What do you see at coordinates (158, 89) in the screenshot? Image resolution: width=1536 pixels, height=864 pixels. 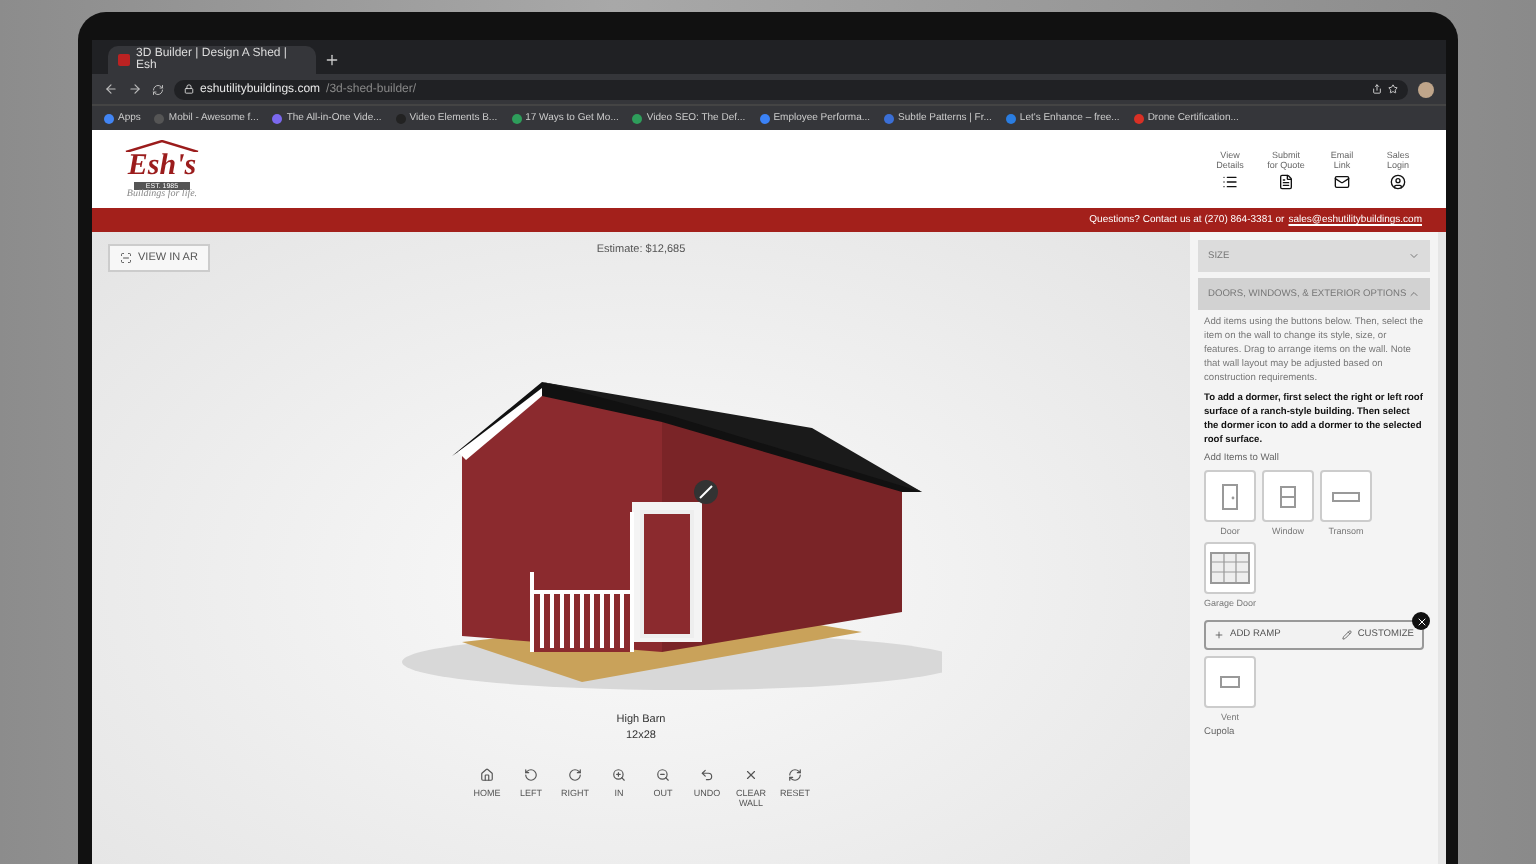 I see `reload-icon` at bounding box center [158, 89].